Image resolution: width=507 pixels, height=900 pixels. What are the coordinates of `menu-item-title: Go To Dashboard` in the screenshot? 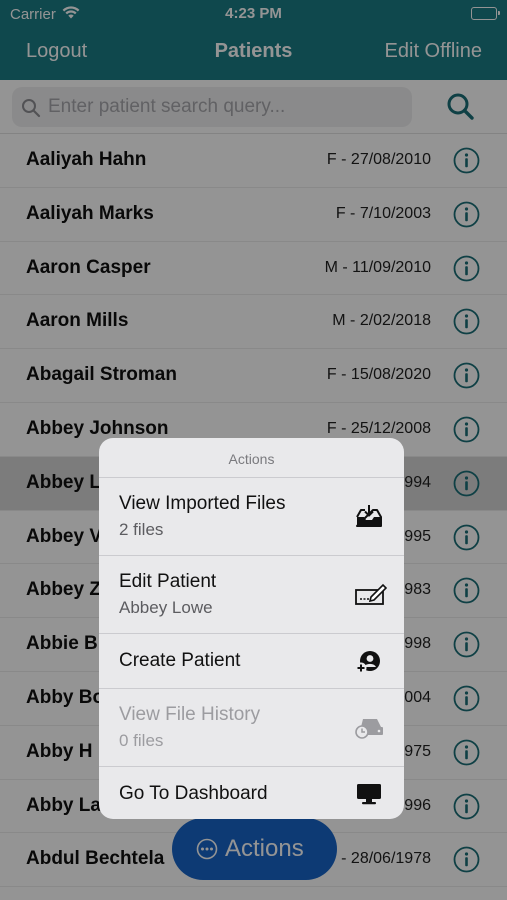 It's located at (193, 793).